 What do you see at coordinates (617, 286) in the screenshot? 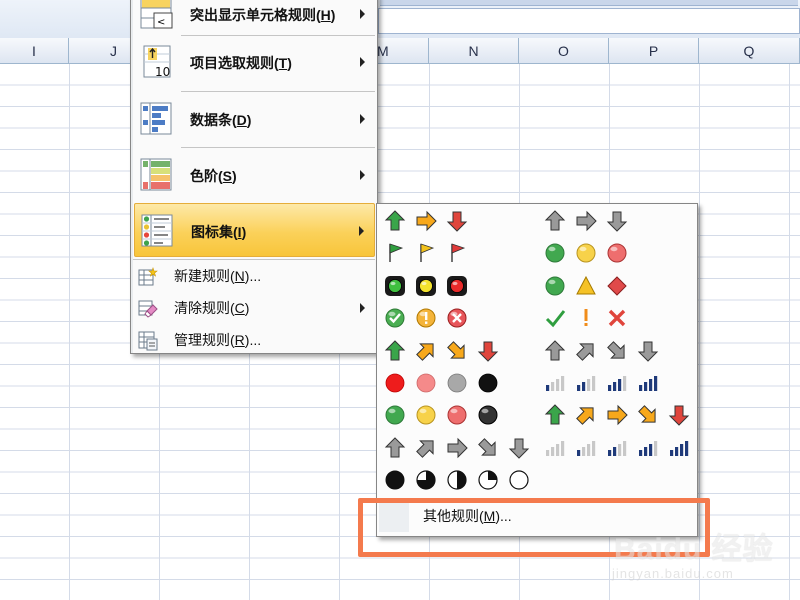
I see `diamond-red-icon` at bounding box center [617, 286].